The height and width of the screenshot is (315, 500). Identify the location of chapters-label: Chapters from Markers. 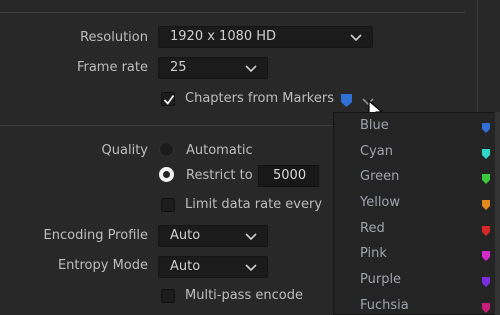
(259, 98).